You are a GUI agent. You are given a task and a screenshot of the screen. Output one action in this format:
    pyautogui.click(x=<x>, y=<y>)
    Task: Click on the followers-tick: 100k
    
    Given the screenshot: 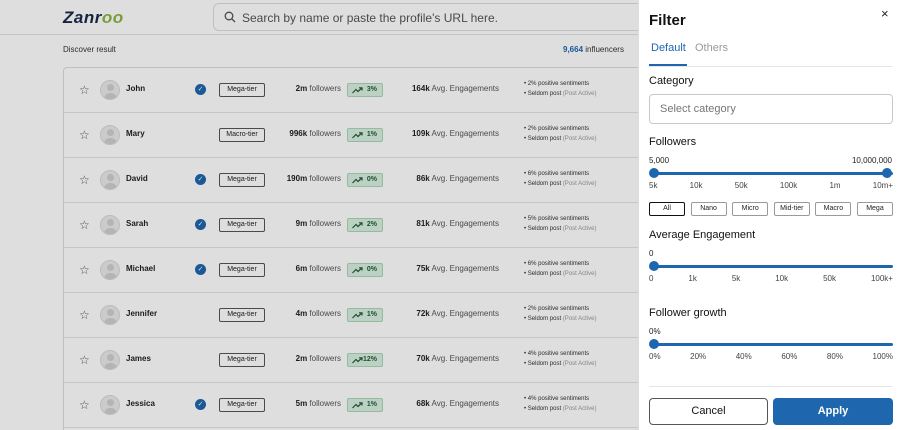 What is the action you would take?
    pyautogui.click(x=788, y=185)
    